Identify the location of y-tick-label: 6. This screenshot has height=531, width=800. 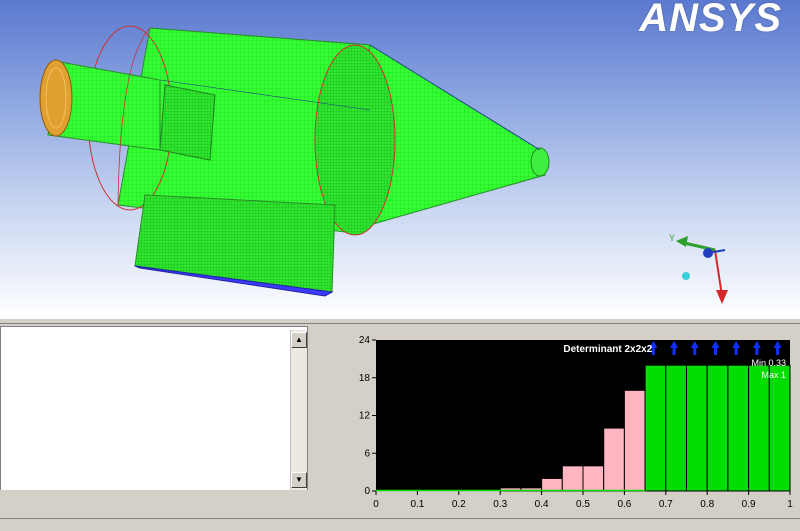
(367, 453).